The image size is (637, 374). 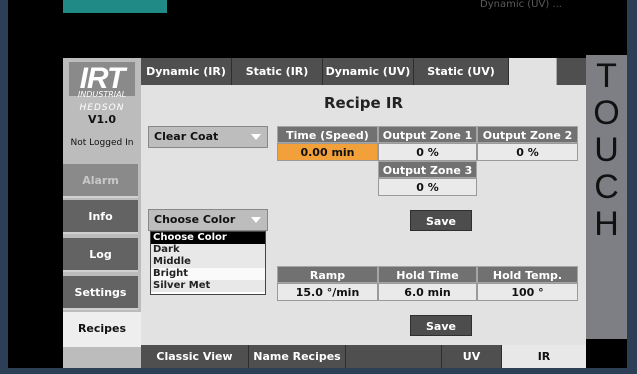 What do you see at coordinates (327, 292) in the screenshot?
I see `ramp-value: 15.0 °/min` at bounding box center [327, 292].